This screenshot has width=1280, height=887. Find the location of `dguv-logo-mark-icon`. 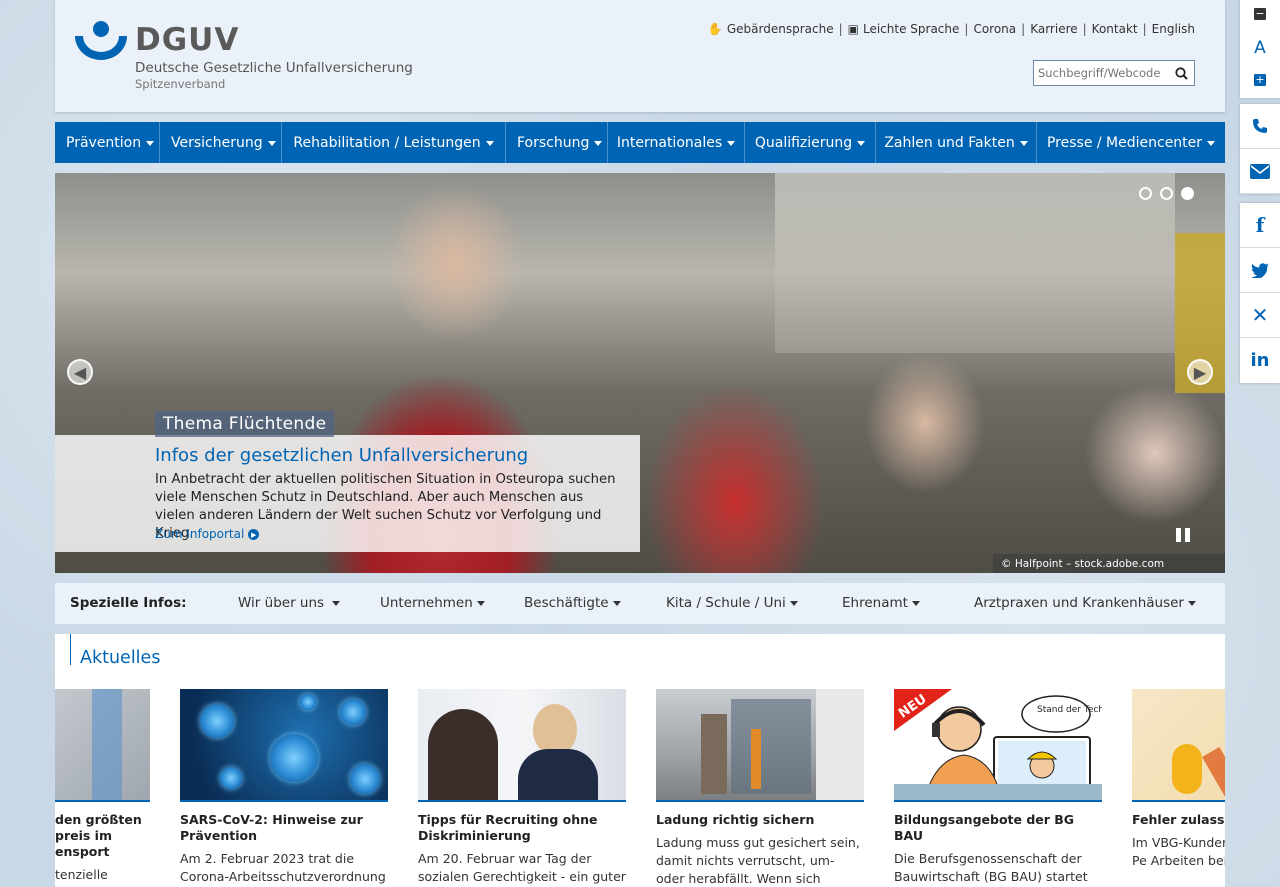

dguv-logo-mark-icon is located at coordinates (101, 40).